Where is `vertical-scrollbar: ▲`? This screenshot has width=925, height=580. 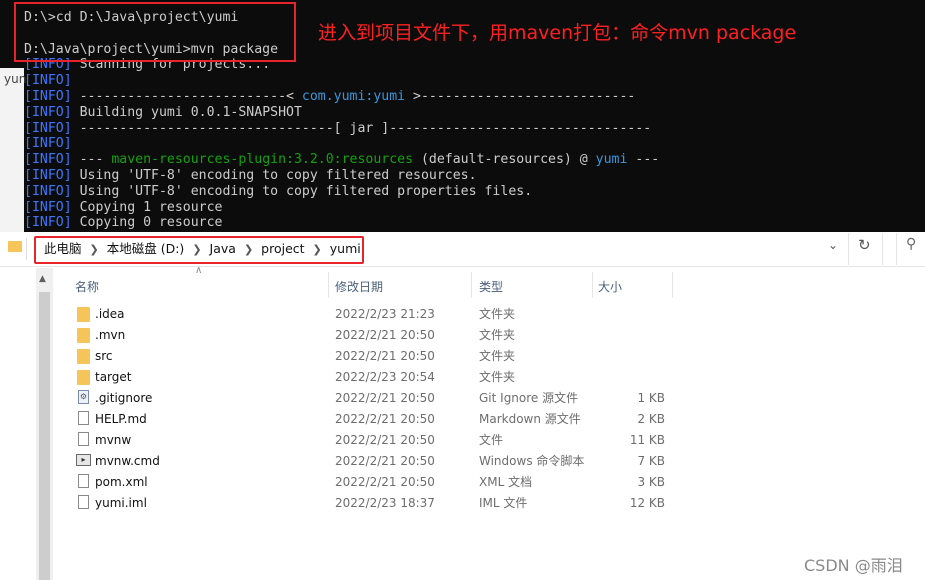
vertical-scrollbar: ▲ is located at coordinates (44, 424).